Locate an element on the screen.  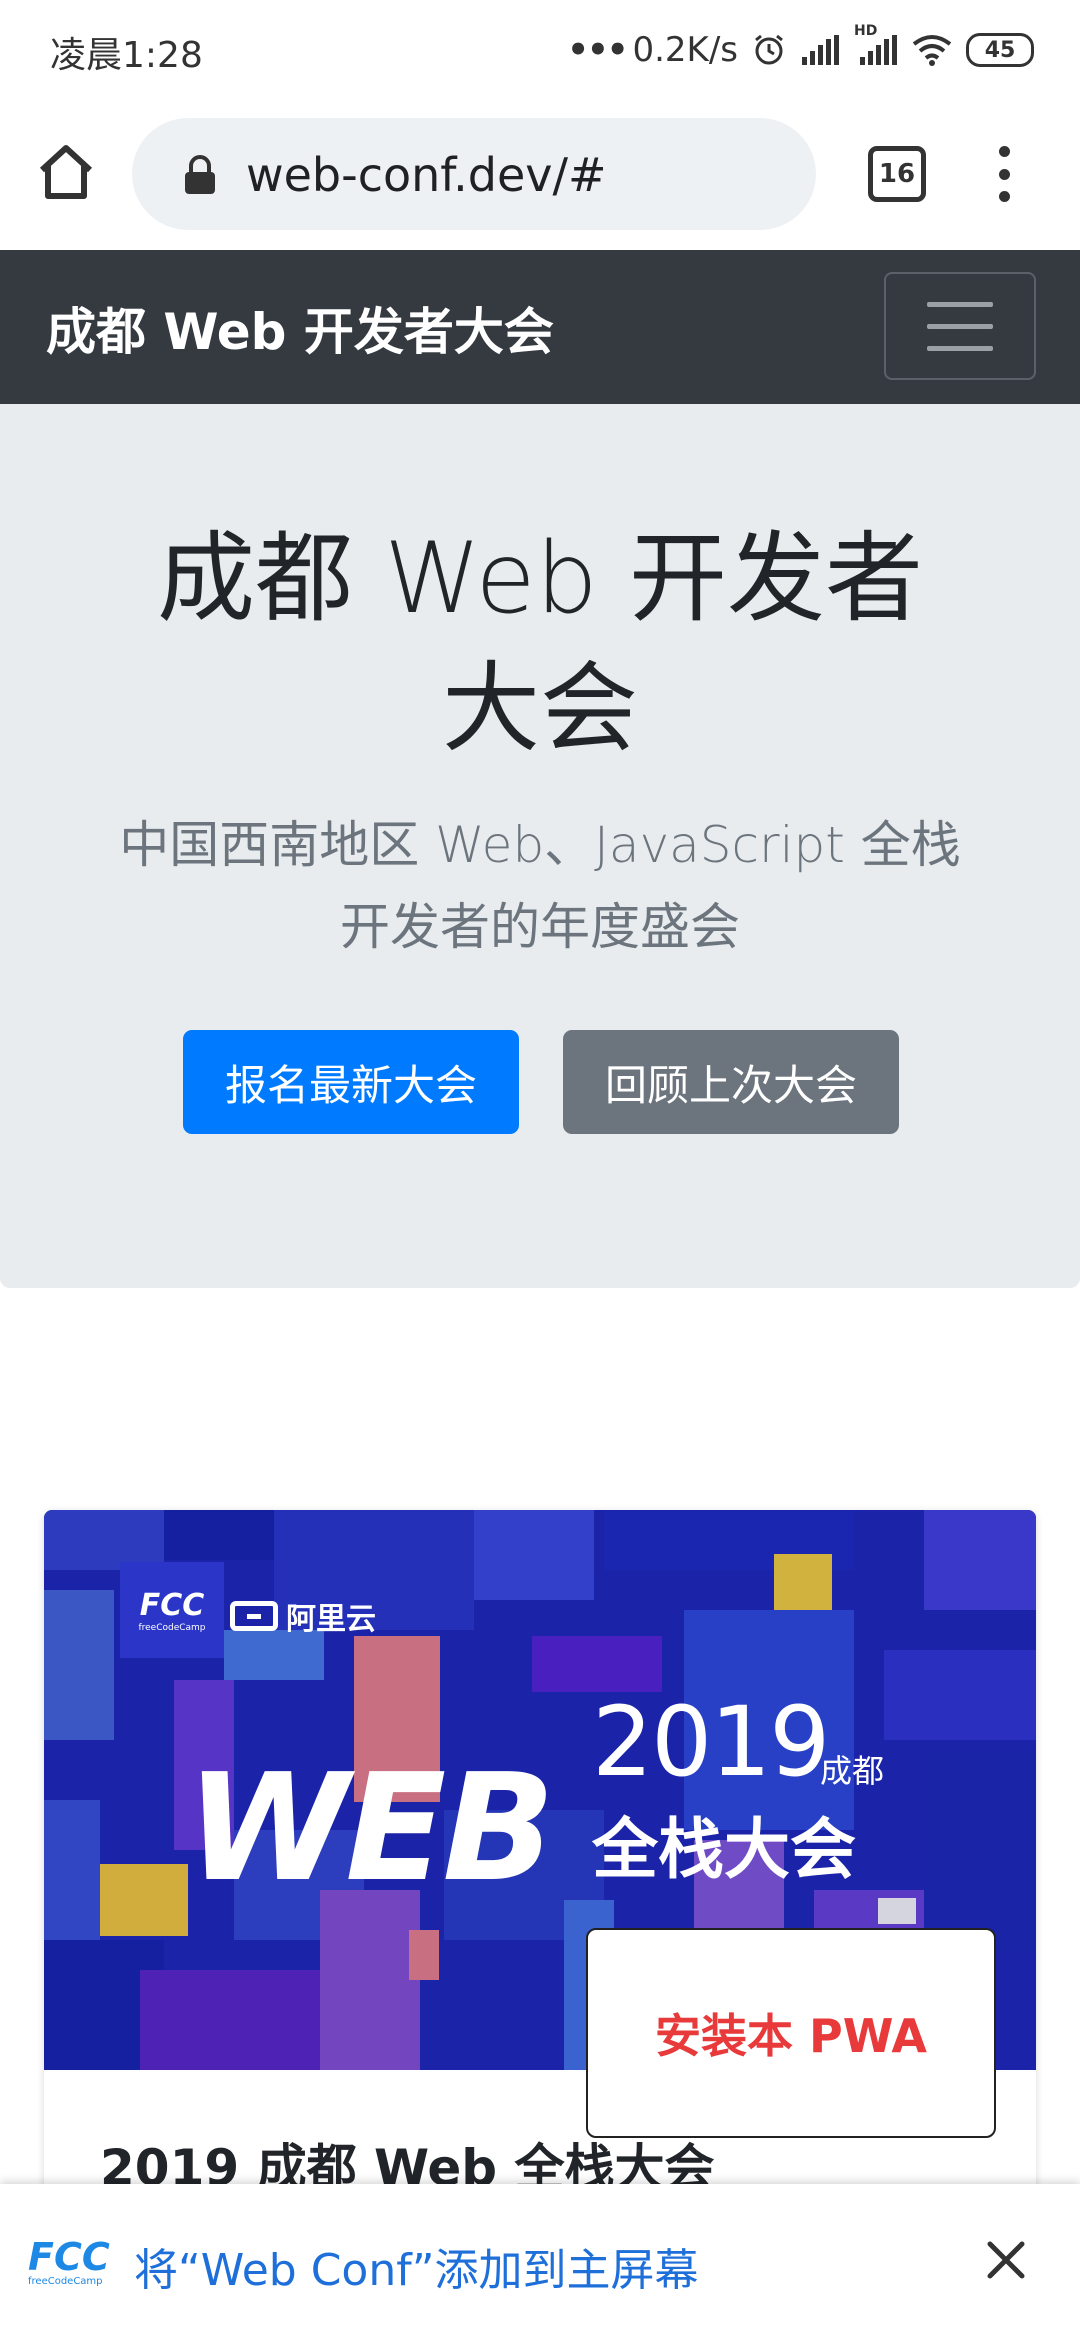
site-navbar: 成都 Web 开发者大会 is located at coordinates (540, 327).